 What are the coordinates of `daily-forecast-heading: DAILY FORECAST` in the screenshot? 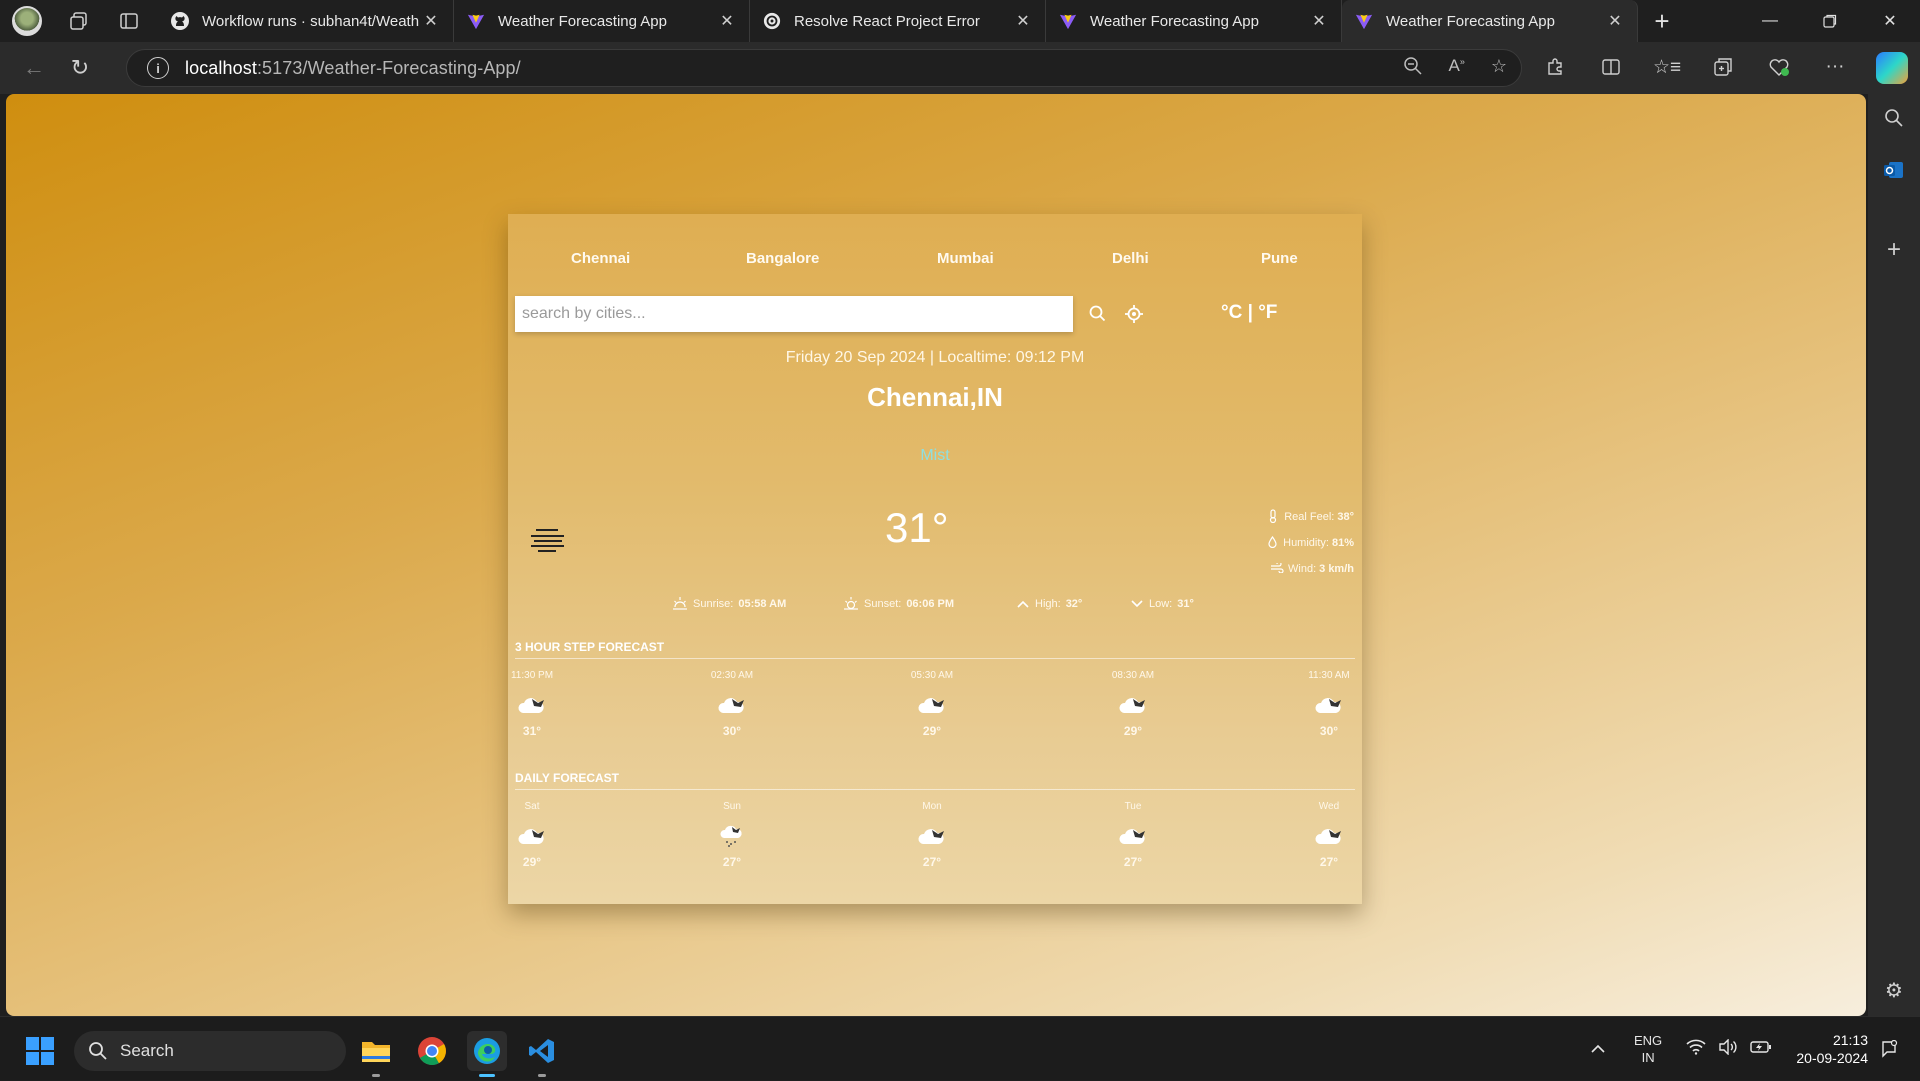 It's located at (935, 780).